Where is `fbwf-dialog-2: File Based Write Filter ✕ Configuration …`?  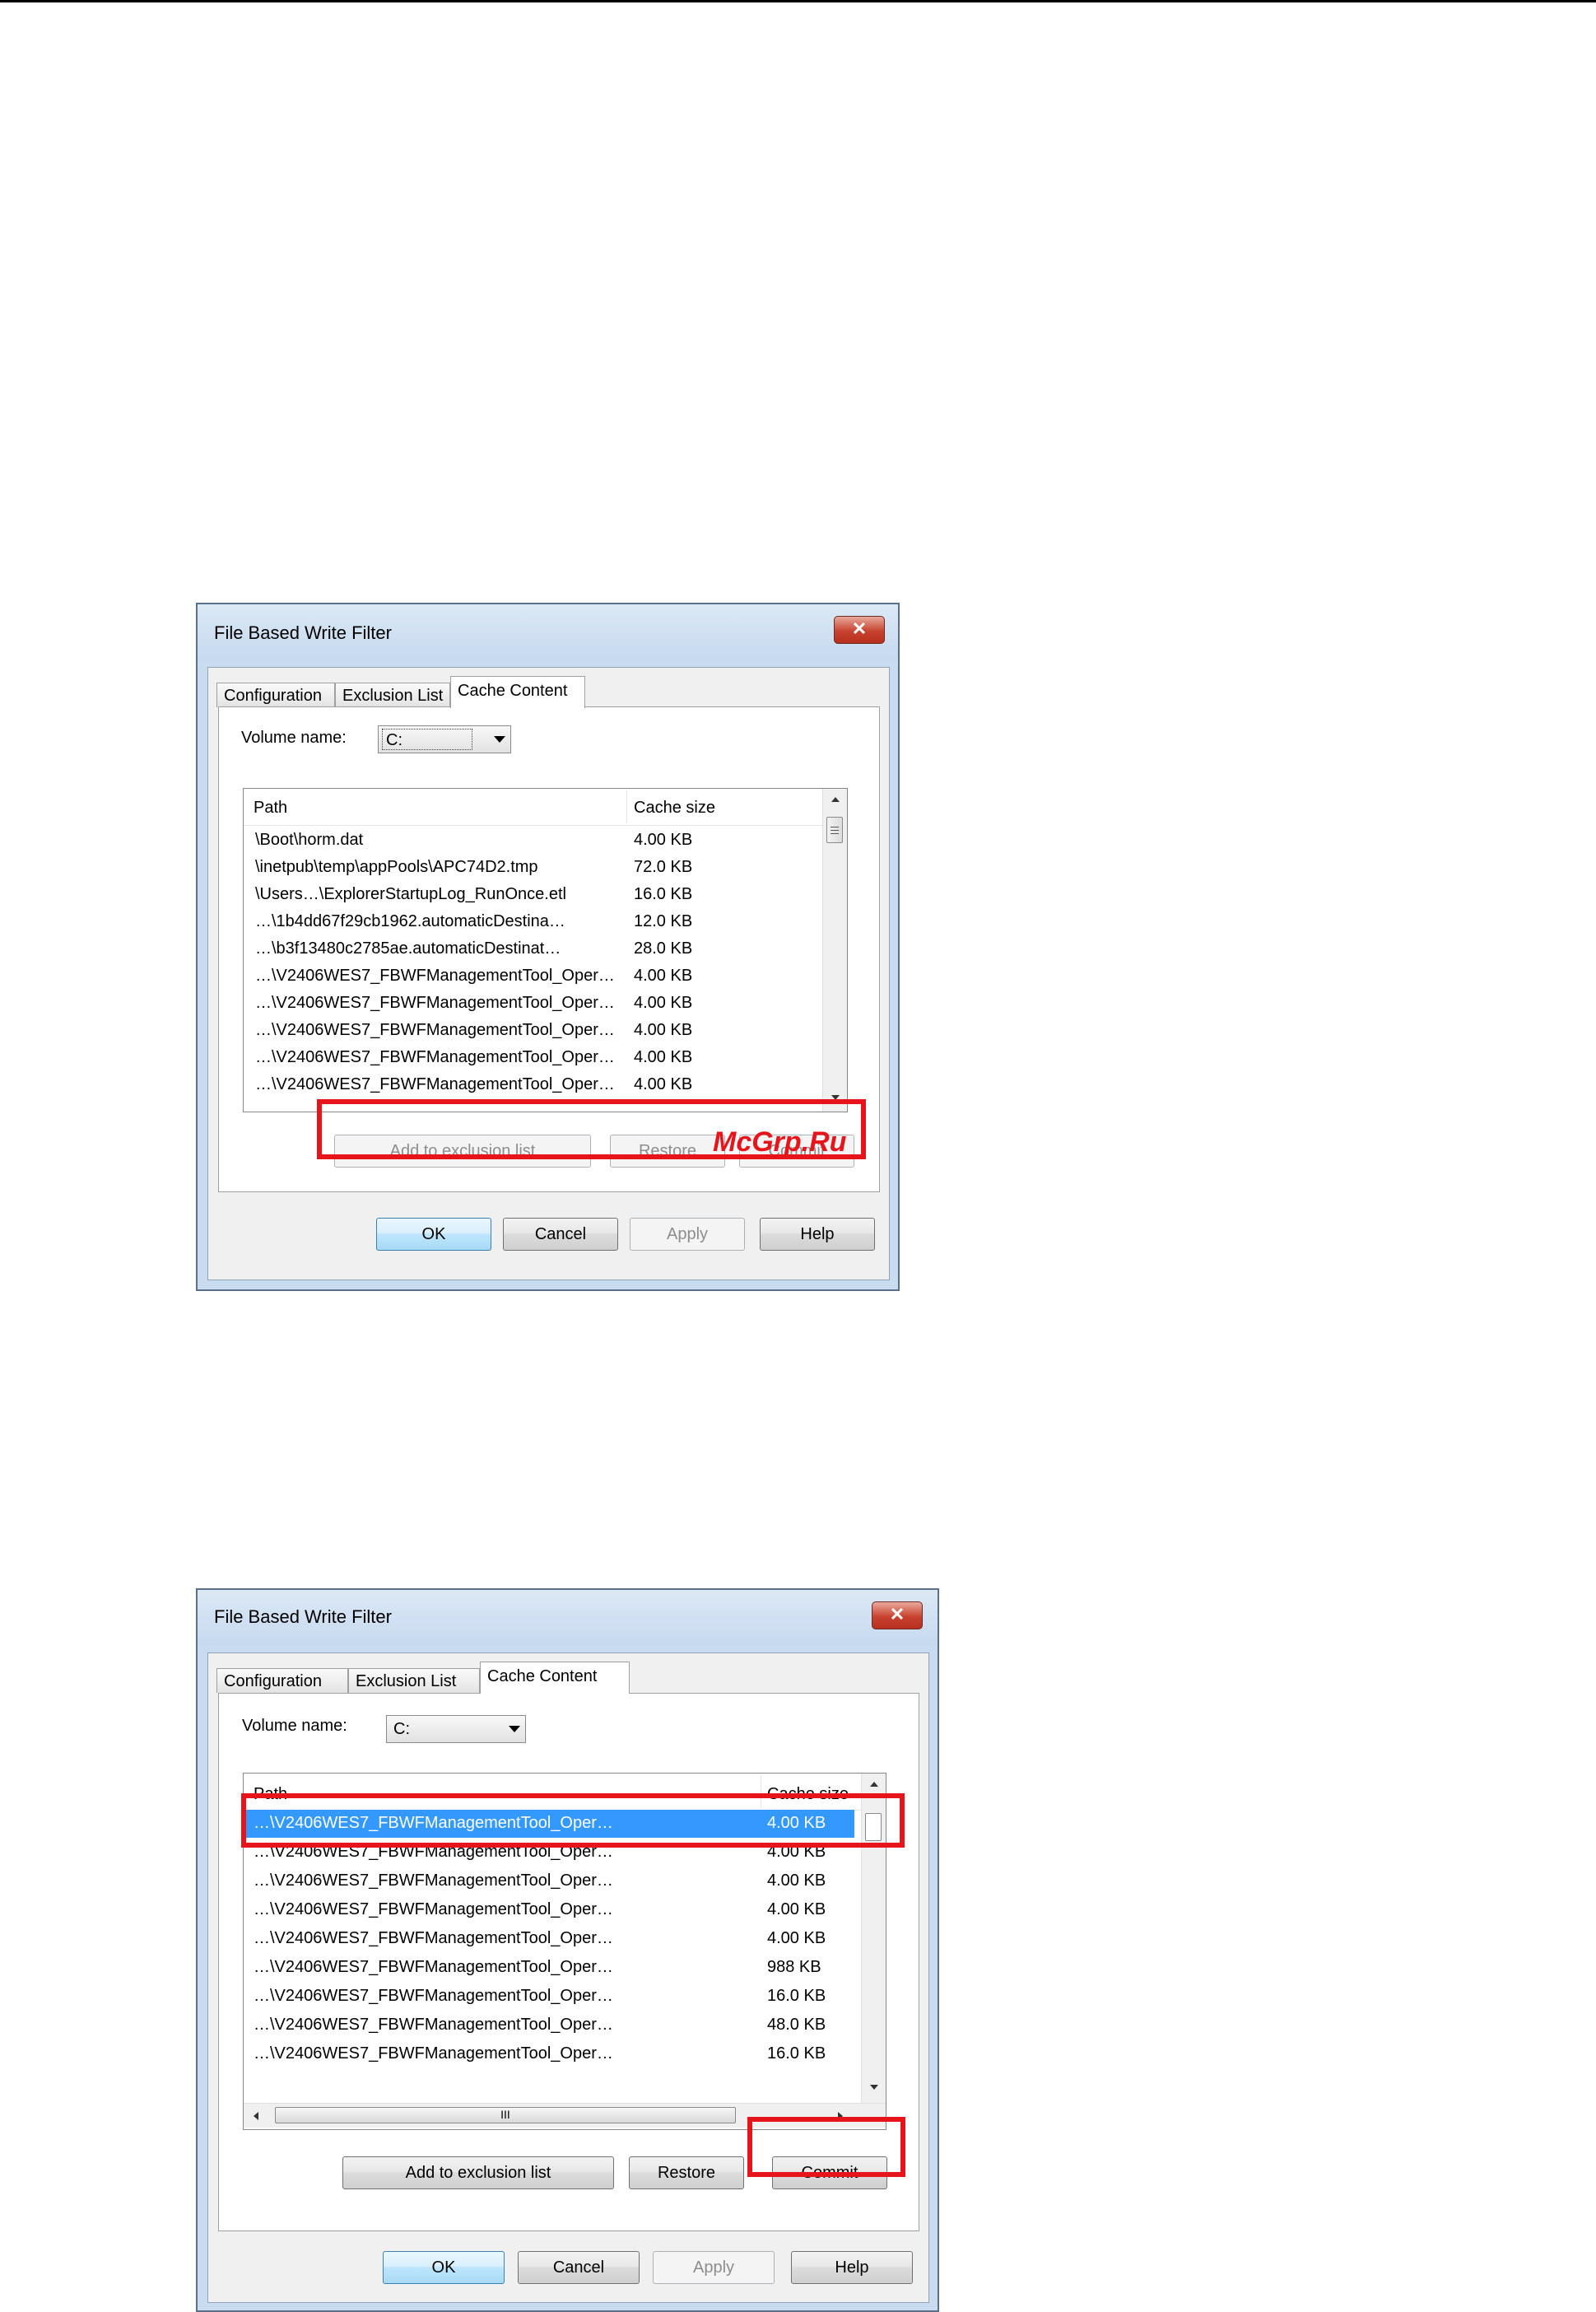
fbwf-dialog-2: File Based Write Filter ✕ Configuration … is located at coordinates (567, 1950).